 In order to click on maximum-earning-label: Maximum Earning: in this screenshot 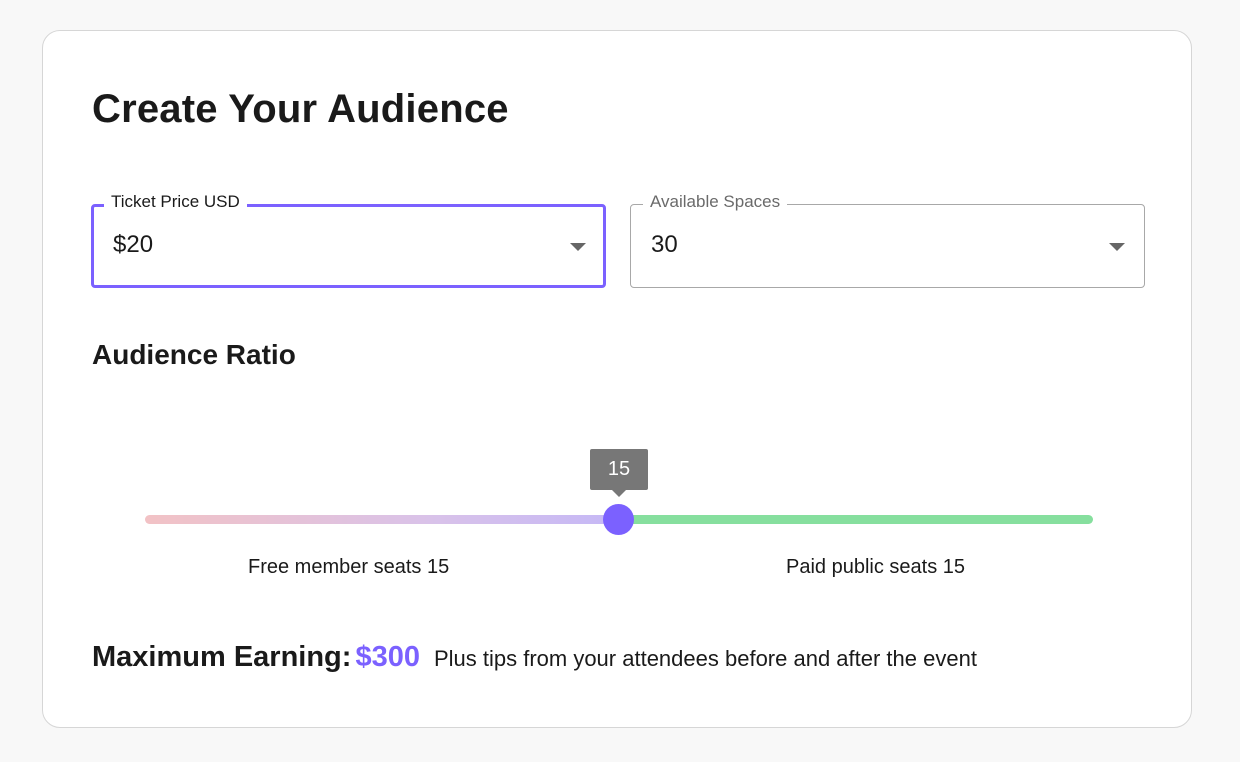, I will do `click(222, 657)`.